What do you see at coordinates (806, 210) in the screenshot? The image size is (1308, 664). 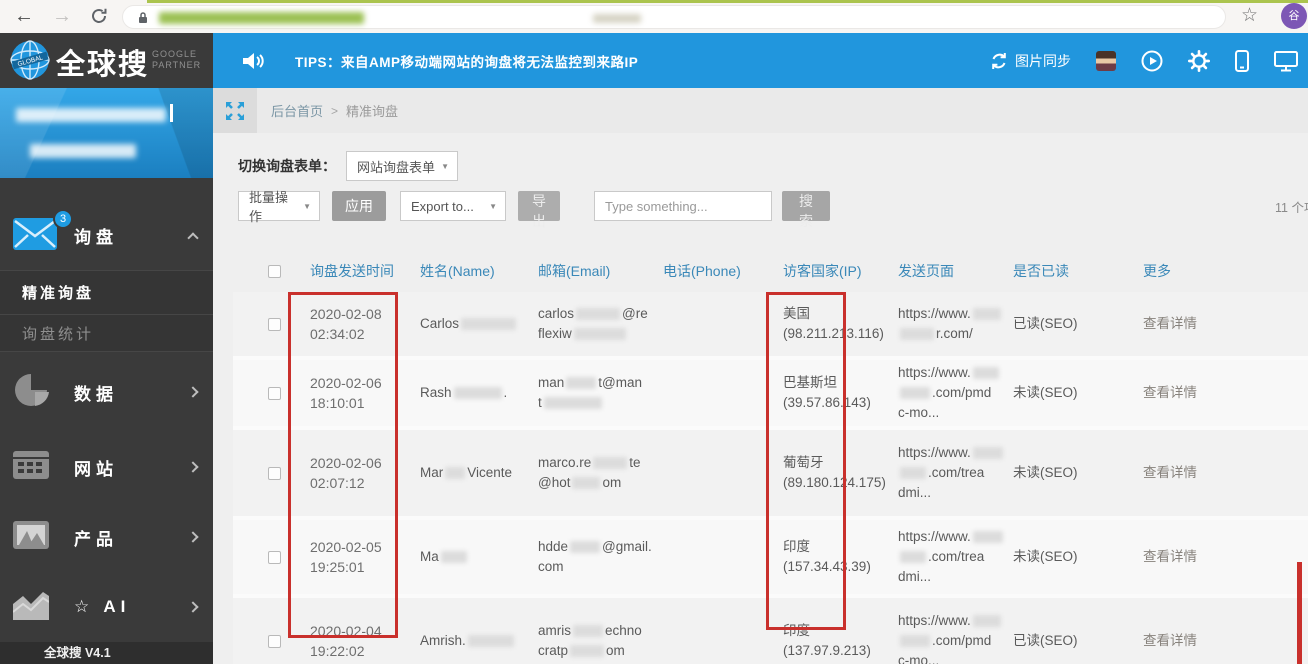 I see `search-button: 搜索` at bounding box center [806, 210].